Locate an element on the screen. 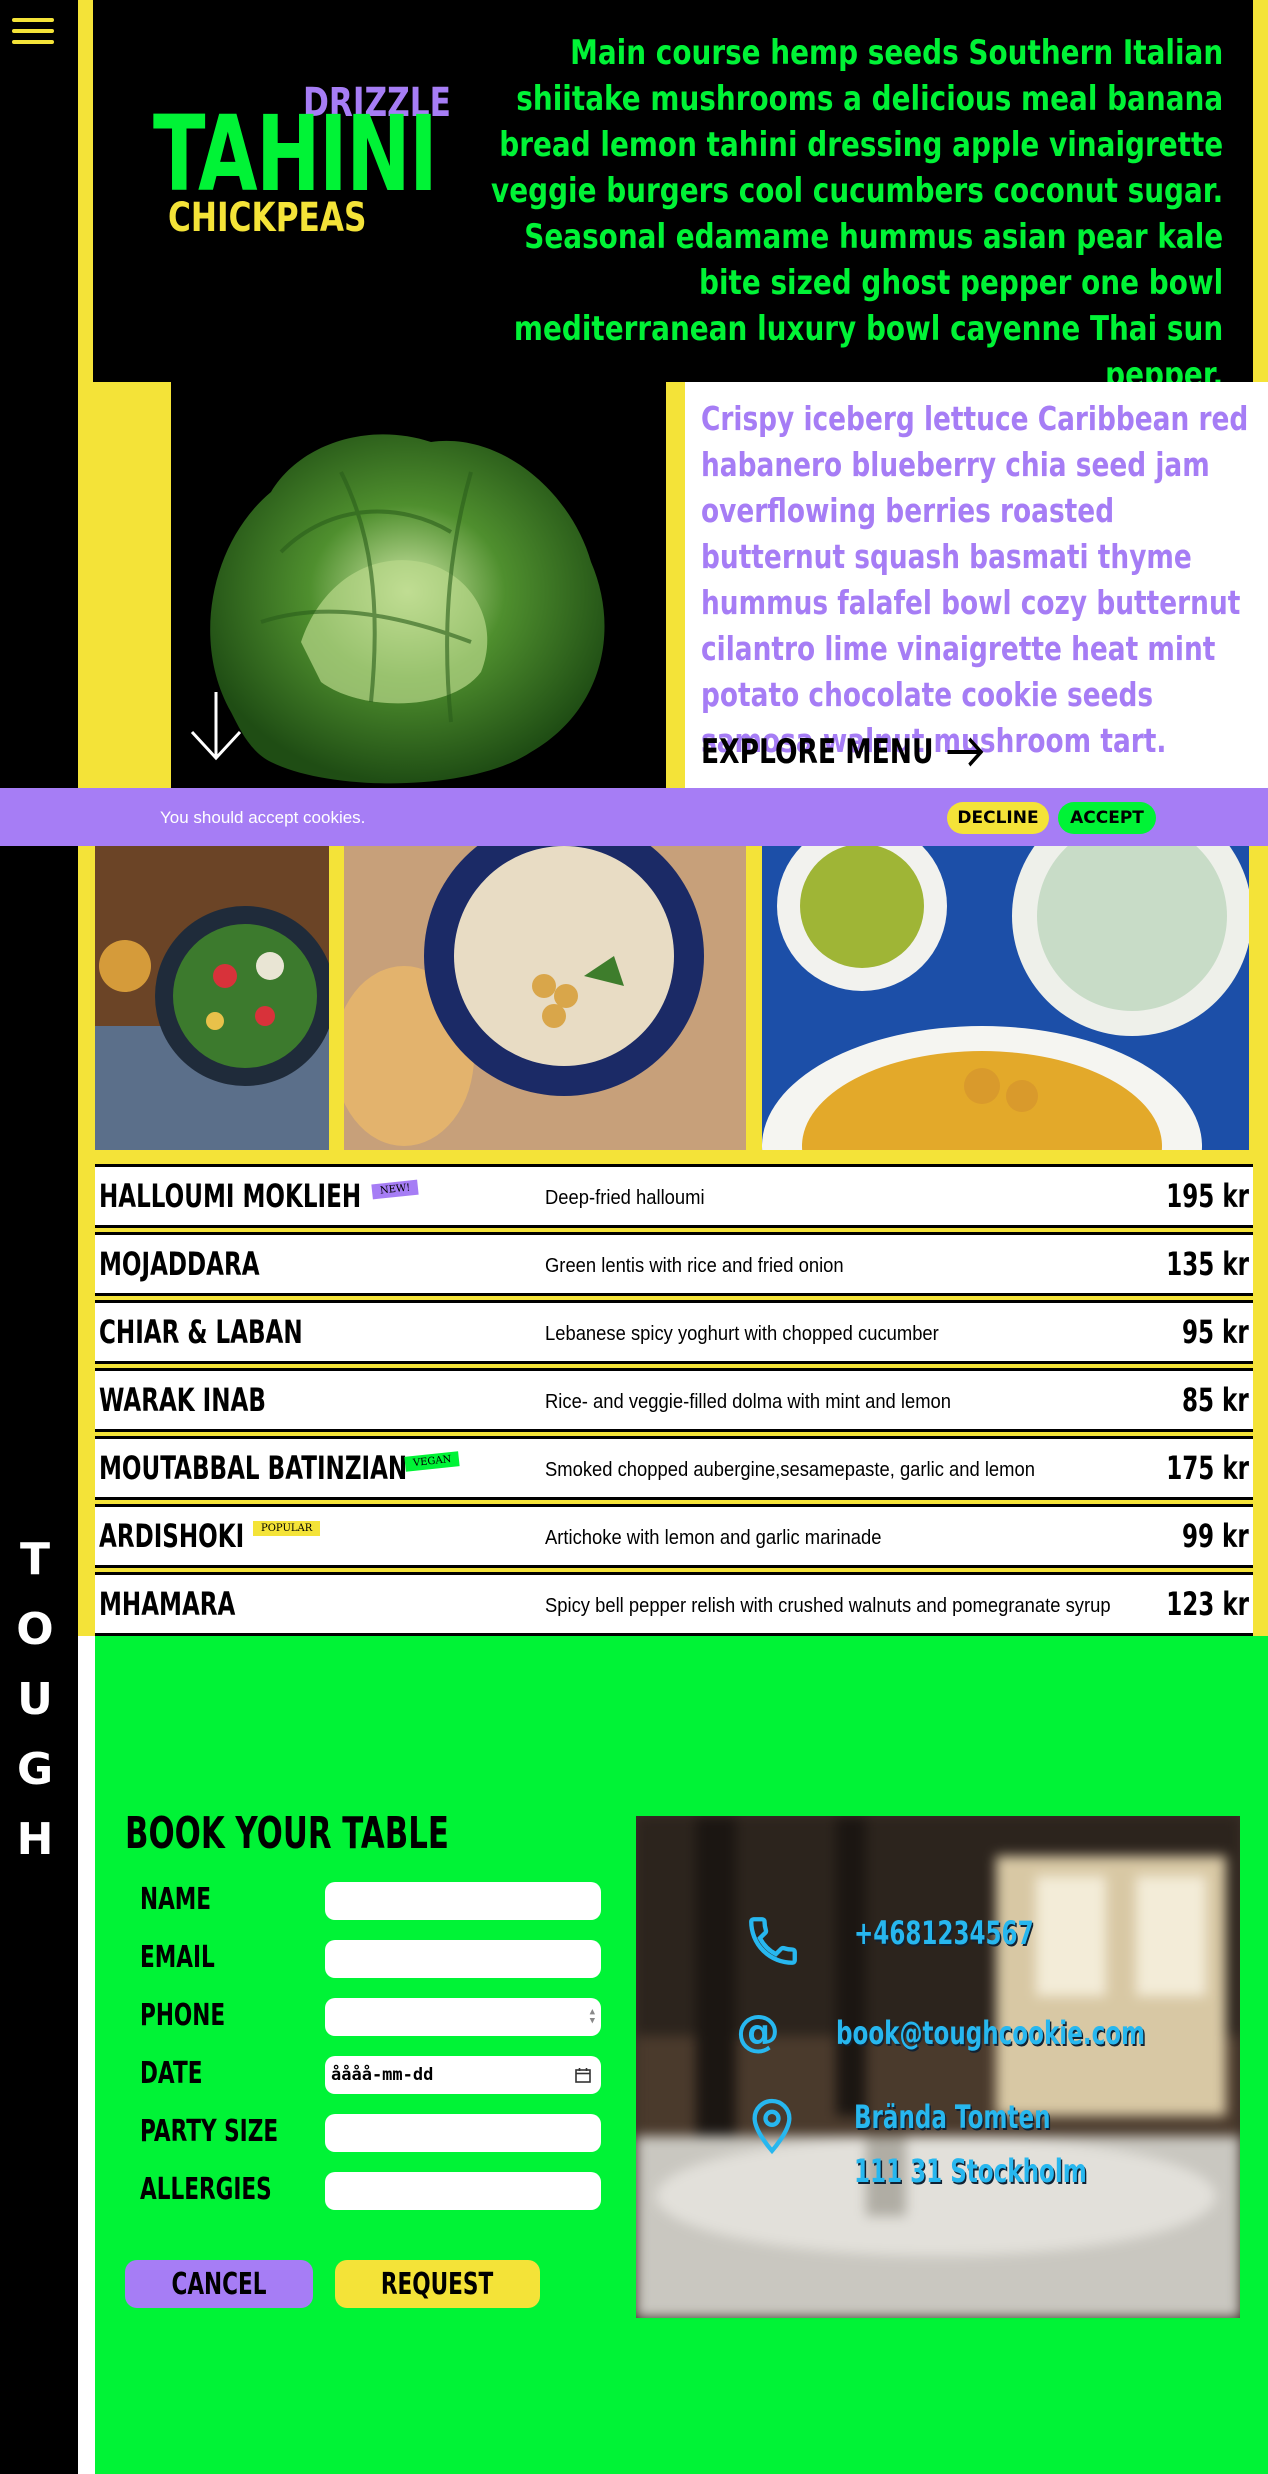 The width and height of the screenshot is (1268, 2474). menu-item-name: HALLOUMI MOKLIEH is located at coordinates (230, 1196).